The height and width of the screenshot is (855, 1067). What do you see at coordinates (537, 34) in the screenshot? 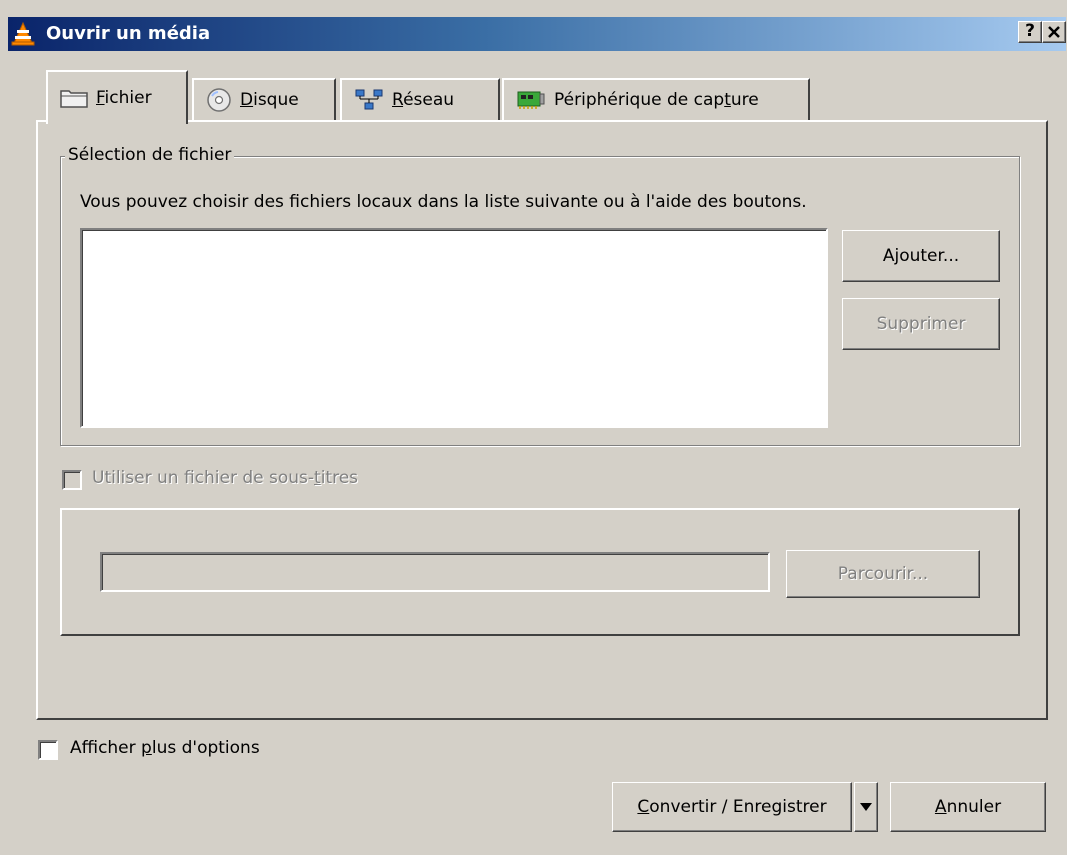
I see `title-bar: Ouvrir un média ?` at bounding box center [537, 34].